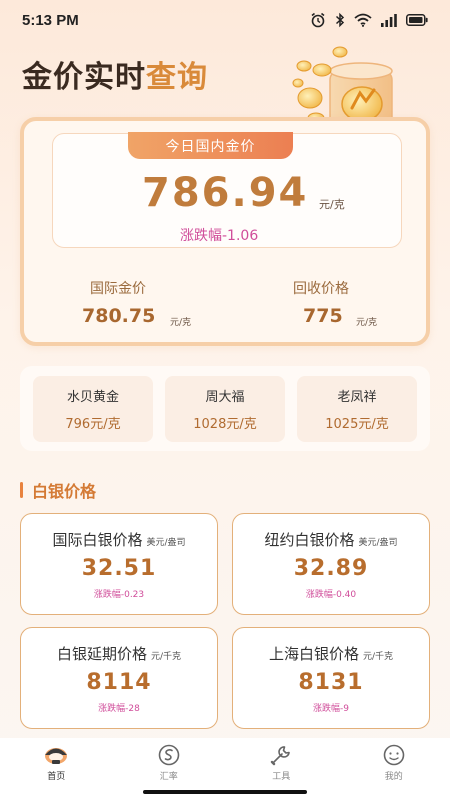  I want to click on recycle-price-label: 回收价格, so click(321, 289).